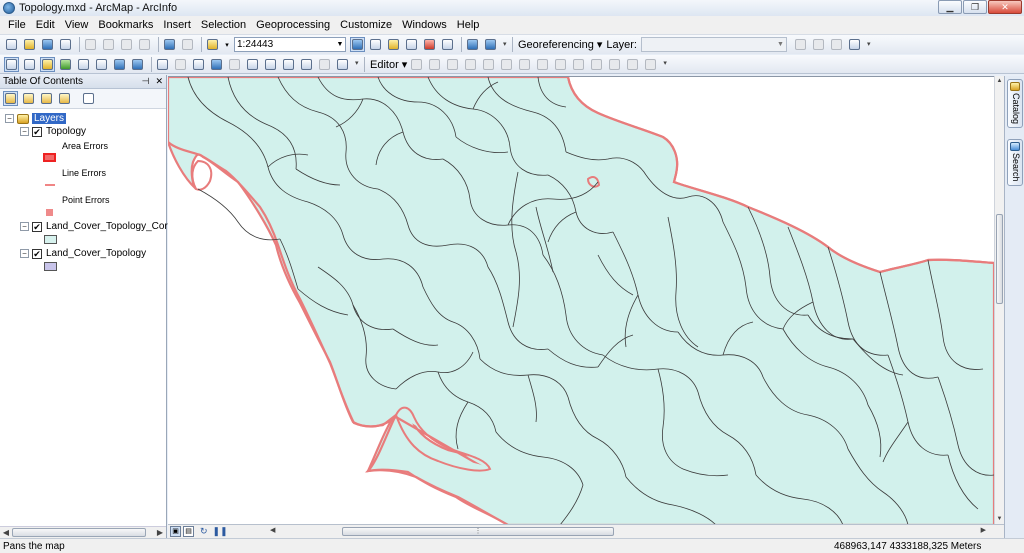  Describe the element at coordinates (252, 64) in the screenshot. I see `html-popup-icon` at that location.